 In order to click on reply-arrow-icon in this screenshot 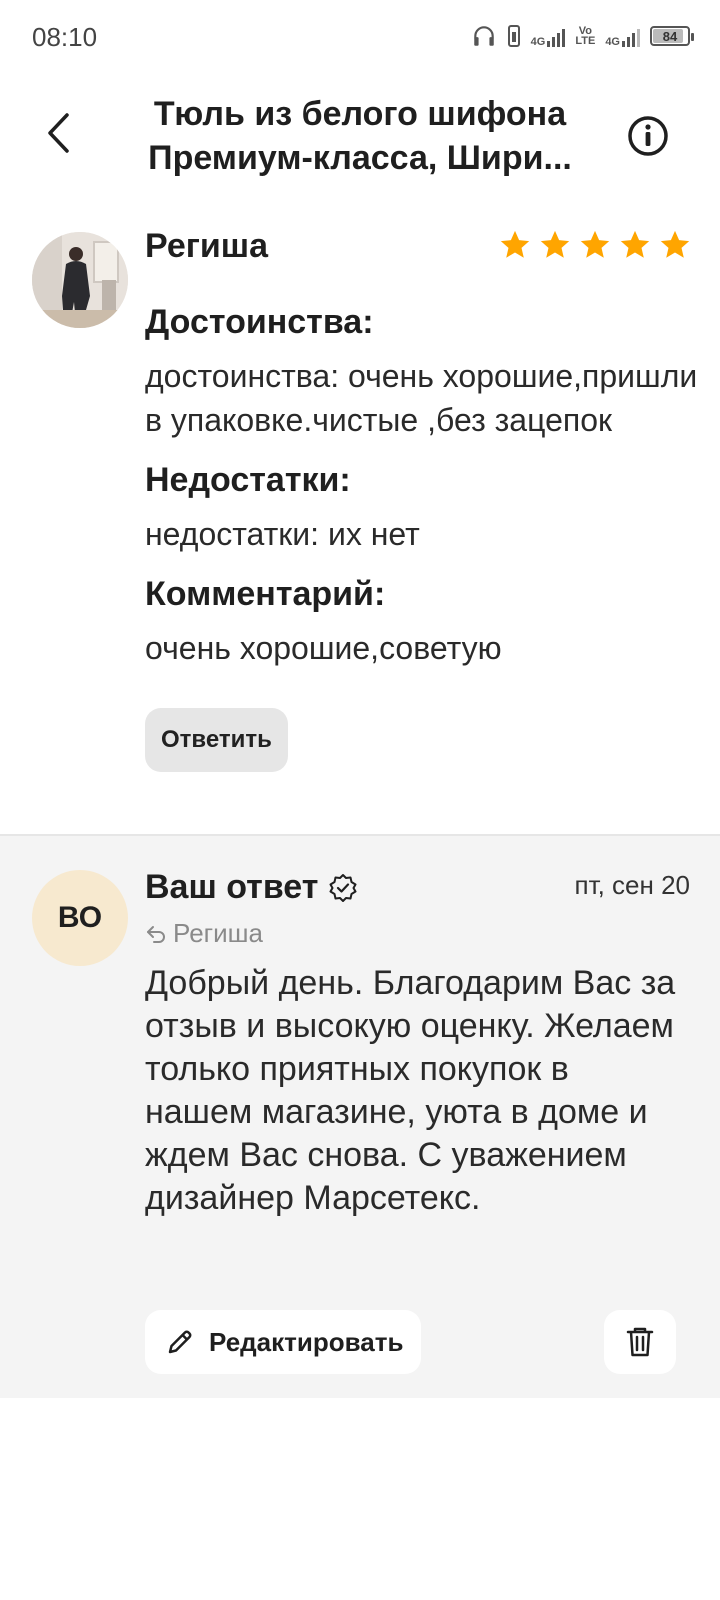, I will do `click(156, 934)`.